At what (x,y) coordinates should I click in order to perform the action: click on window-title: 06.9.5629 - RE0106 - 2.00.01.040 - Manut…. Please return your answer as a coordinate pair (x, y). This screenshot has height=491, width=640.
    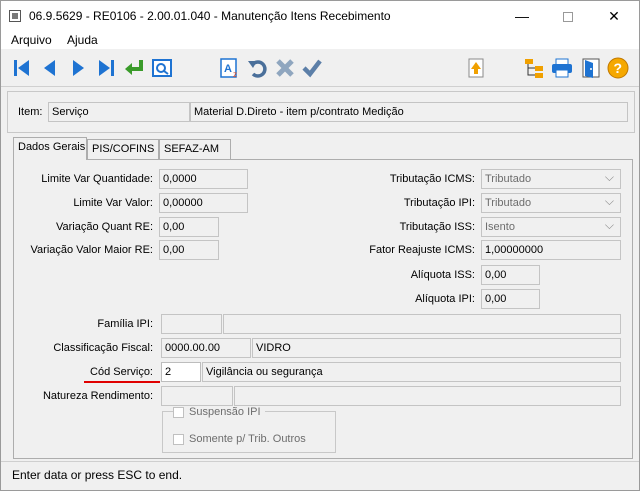
    Looking at the image, I should click on (210, 16).